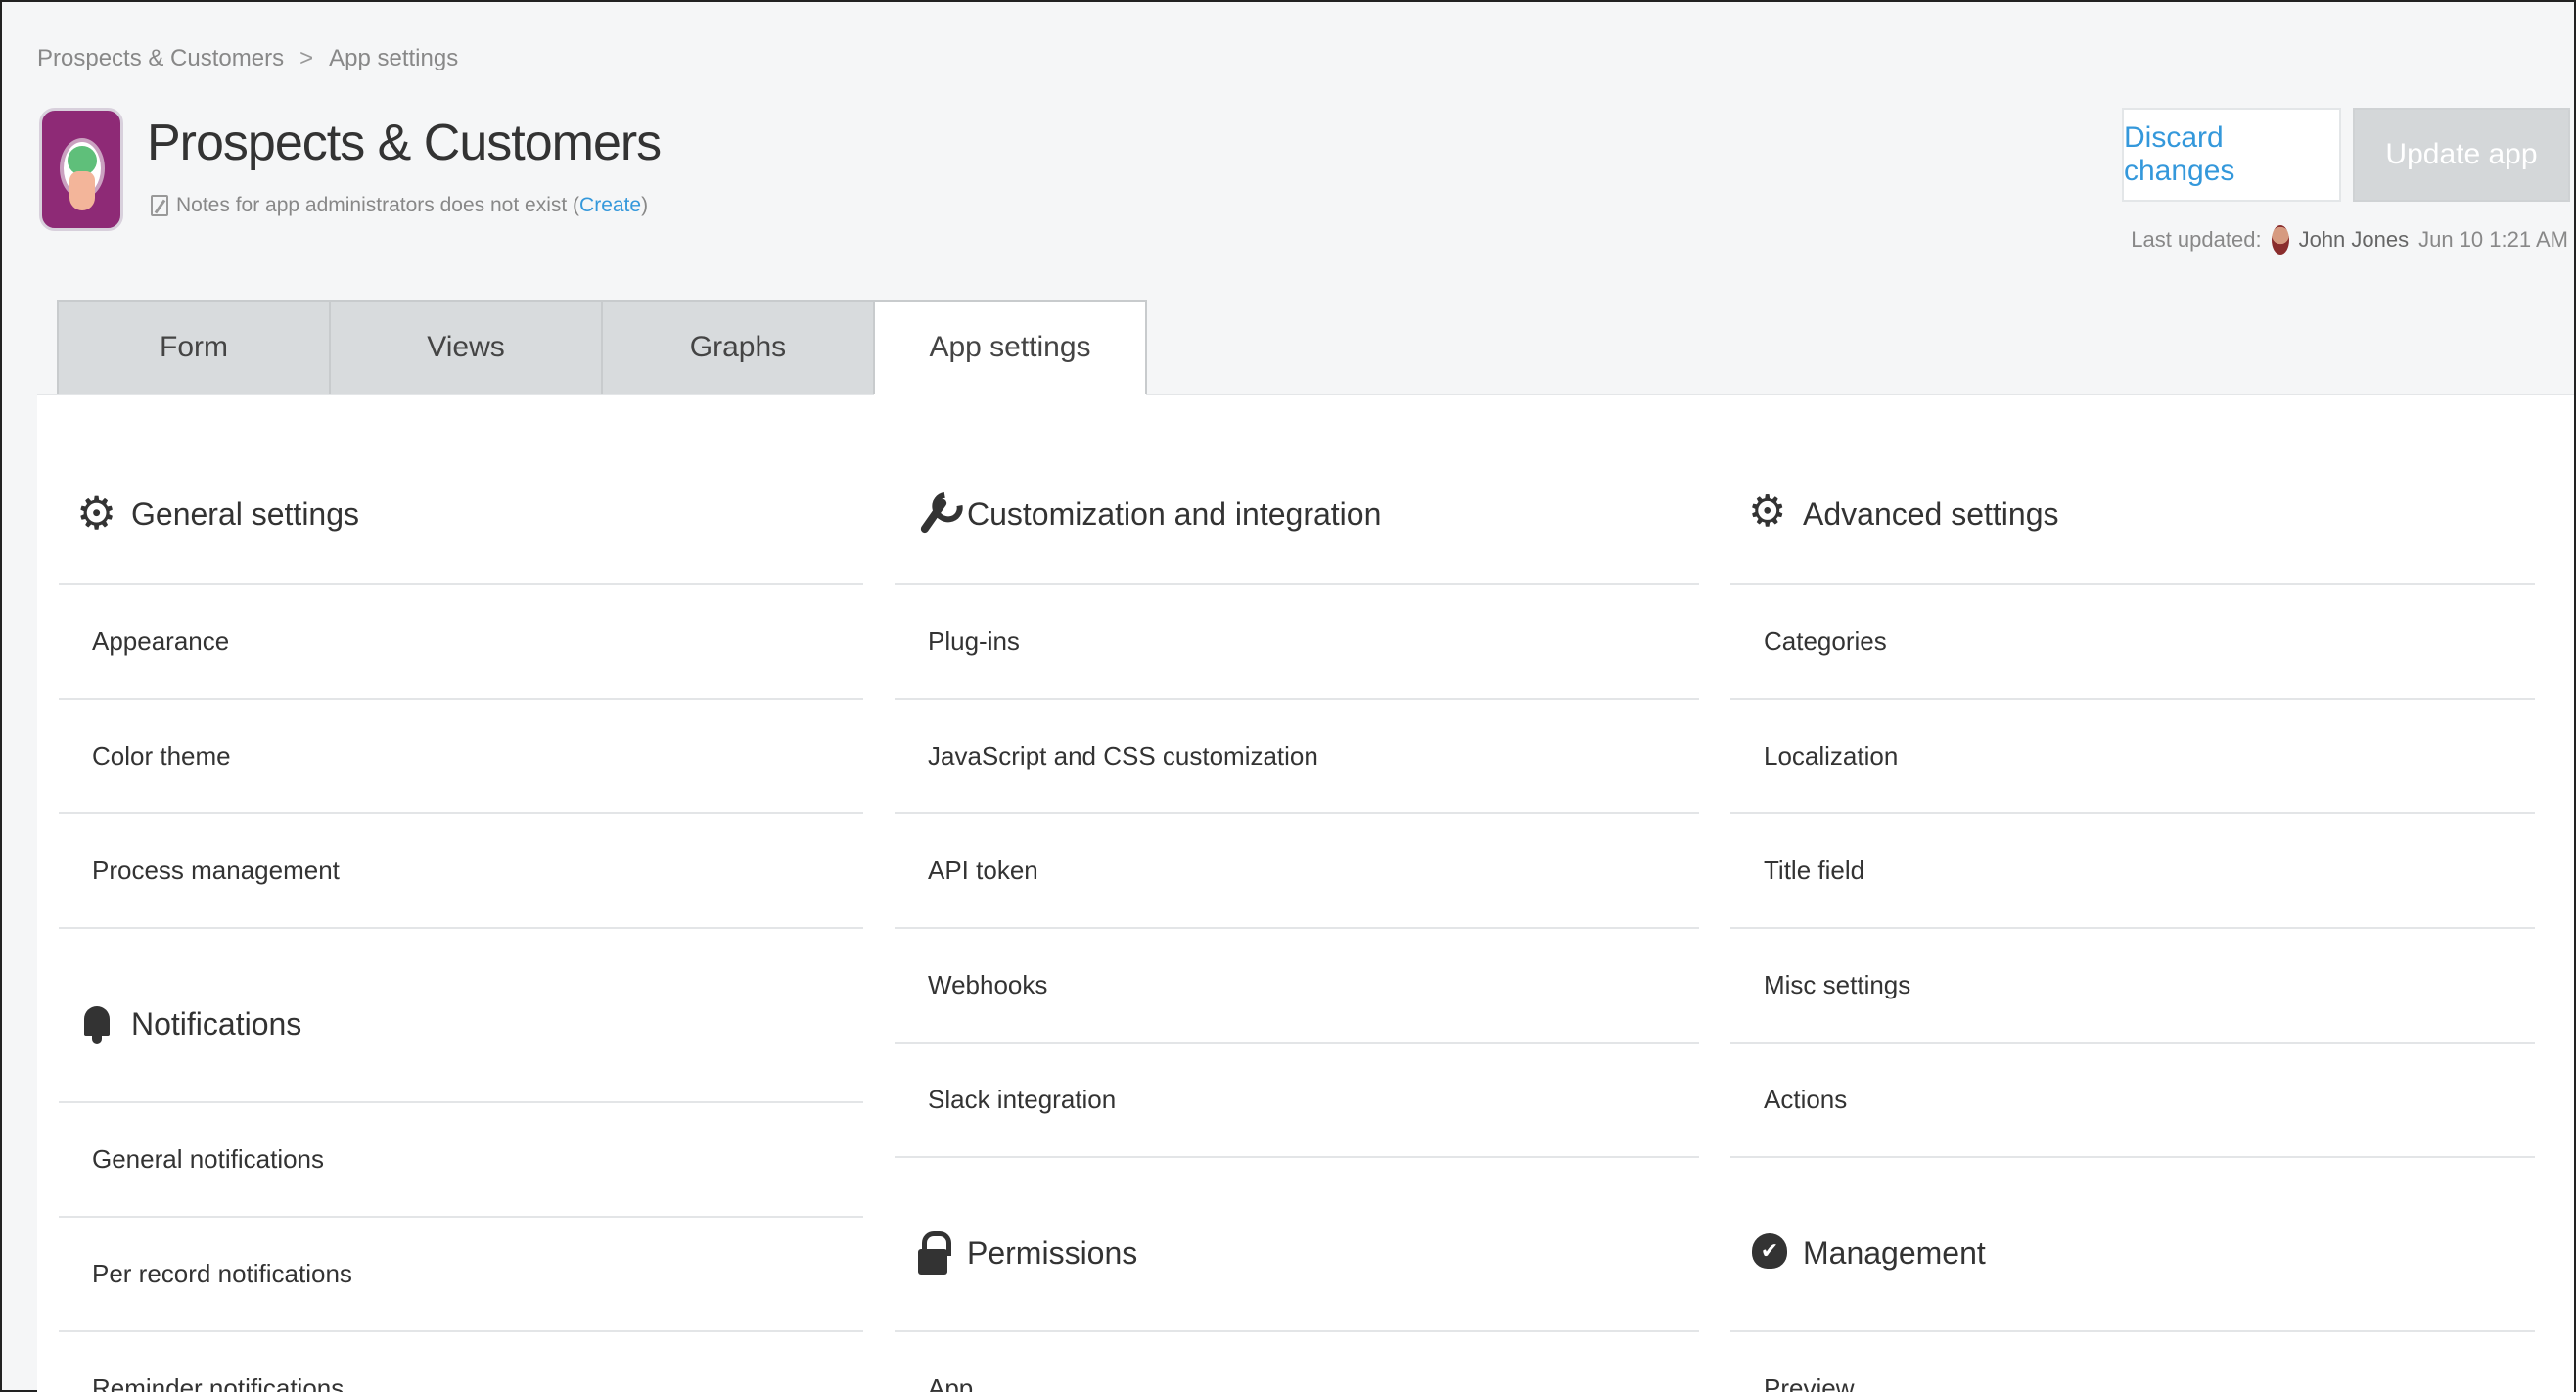 This screenshot has width=2576, height=1392. Describe the element at coordinates (96, 513) in the screenshot. I see `gear-icon` at that location.